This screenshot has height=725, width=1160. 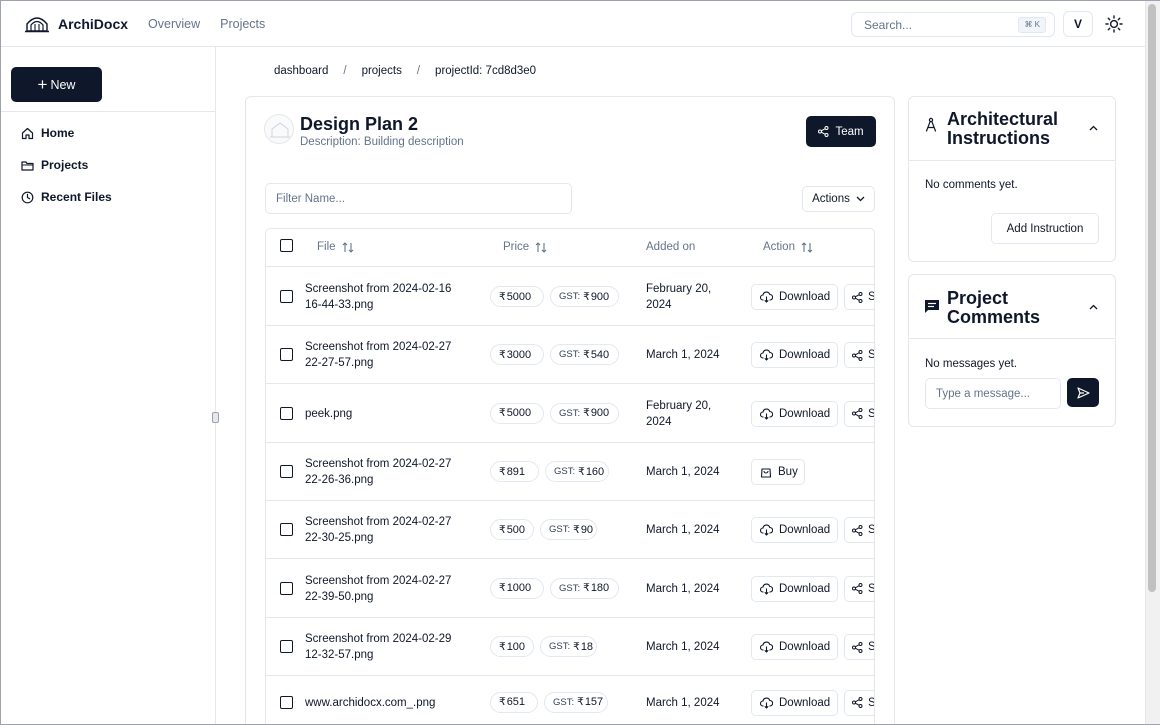 I want to click on breadcrumb-dashboard: dashboard, so click(x=301, y=71).